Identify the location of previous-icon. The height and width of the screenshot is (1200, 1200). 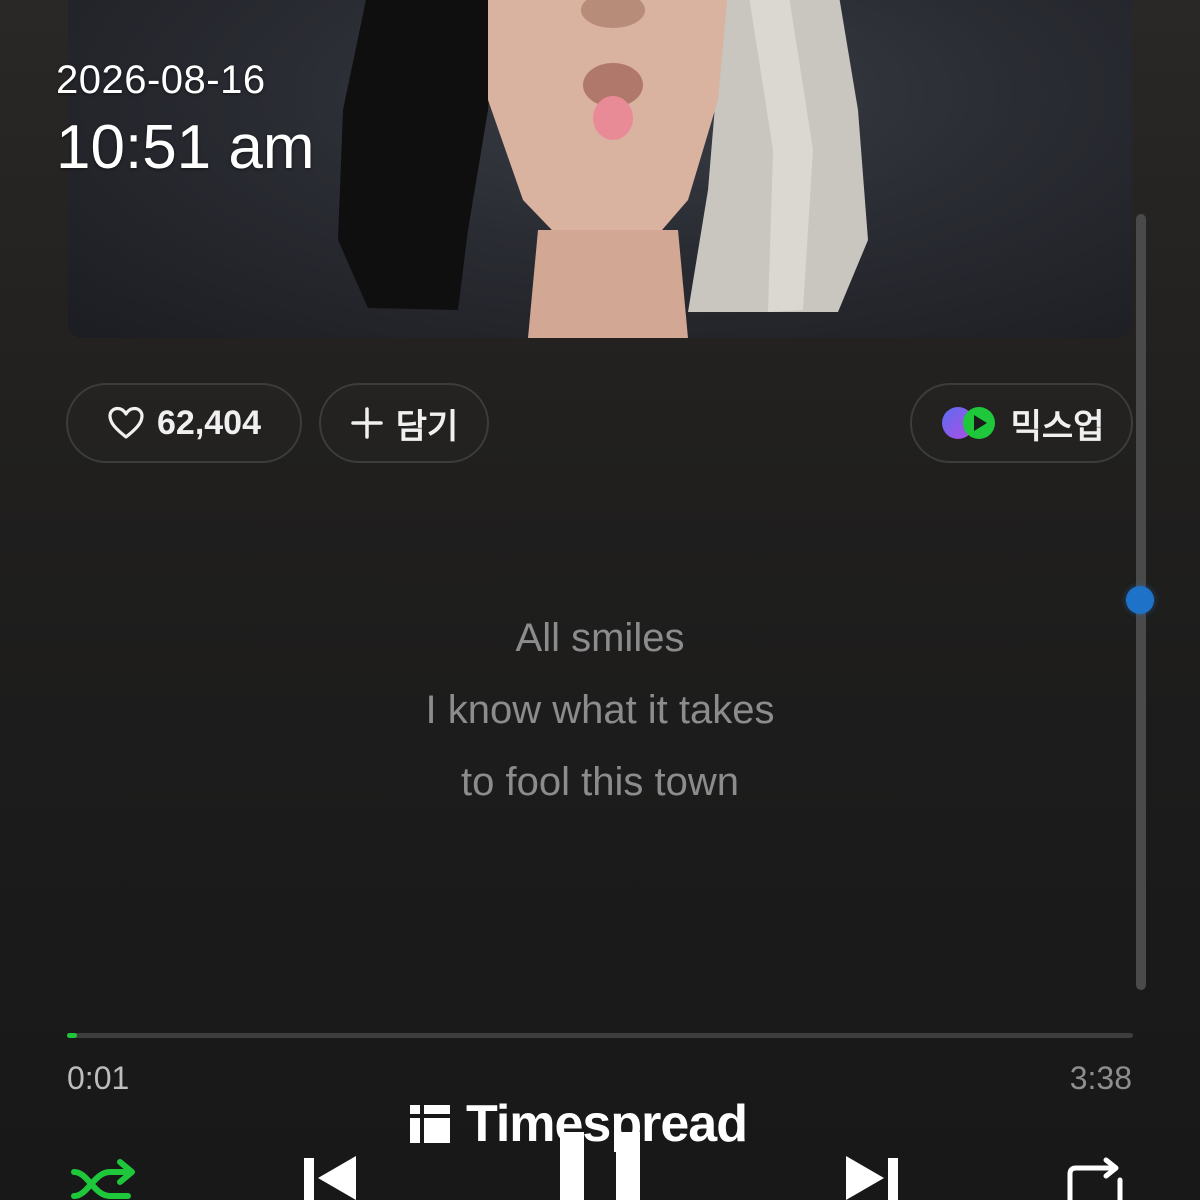
(330, 1175).